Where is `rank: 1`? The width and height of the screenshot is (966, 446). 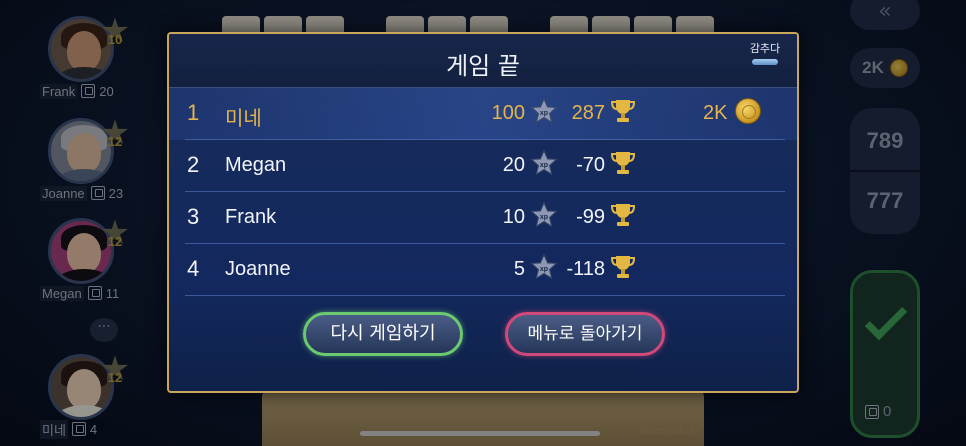 rank: 1 is located at coordinates (193, 112).